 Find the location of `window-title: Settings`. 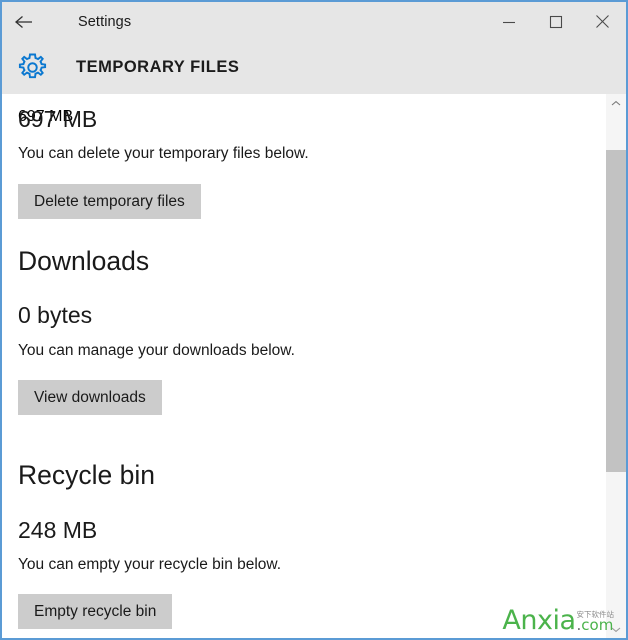

window-title: Settings is located at coordinates (105, 21).